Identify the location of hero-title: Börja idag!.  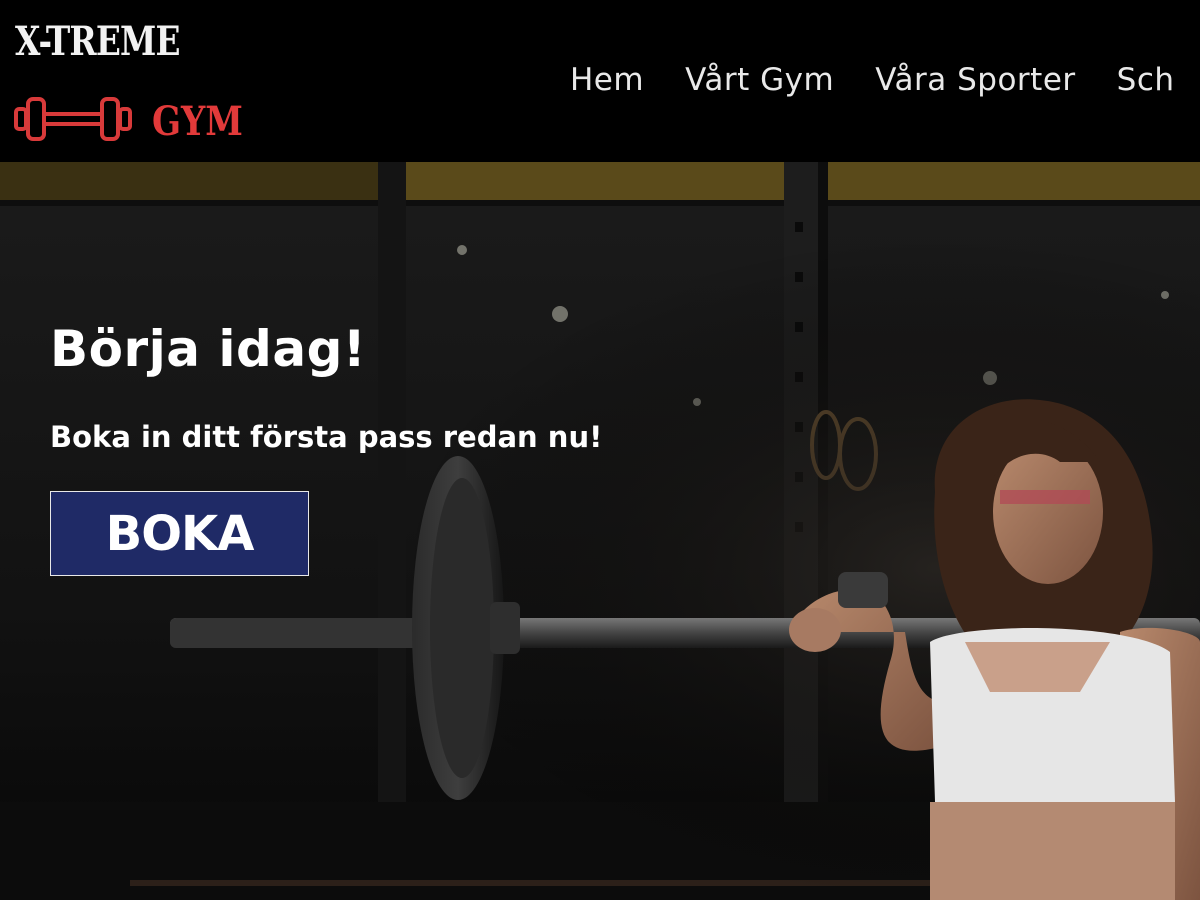
(208, 349).